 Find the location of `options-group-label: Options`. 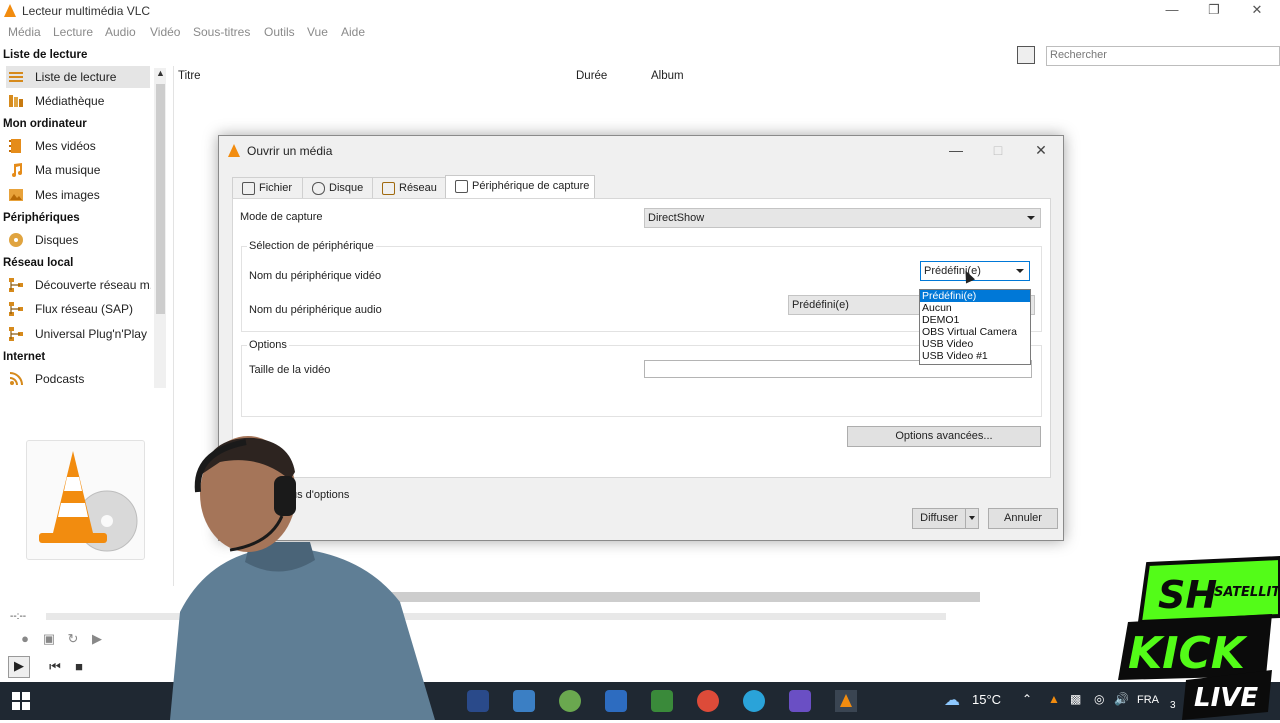

options-group-label: Options is located at coordinates (268, 345).